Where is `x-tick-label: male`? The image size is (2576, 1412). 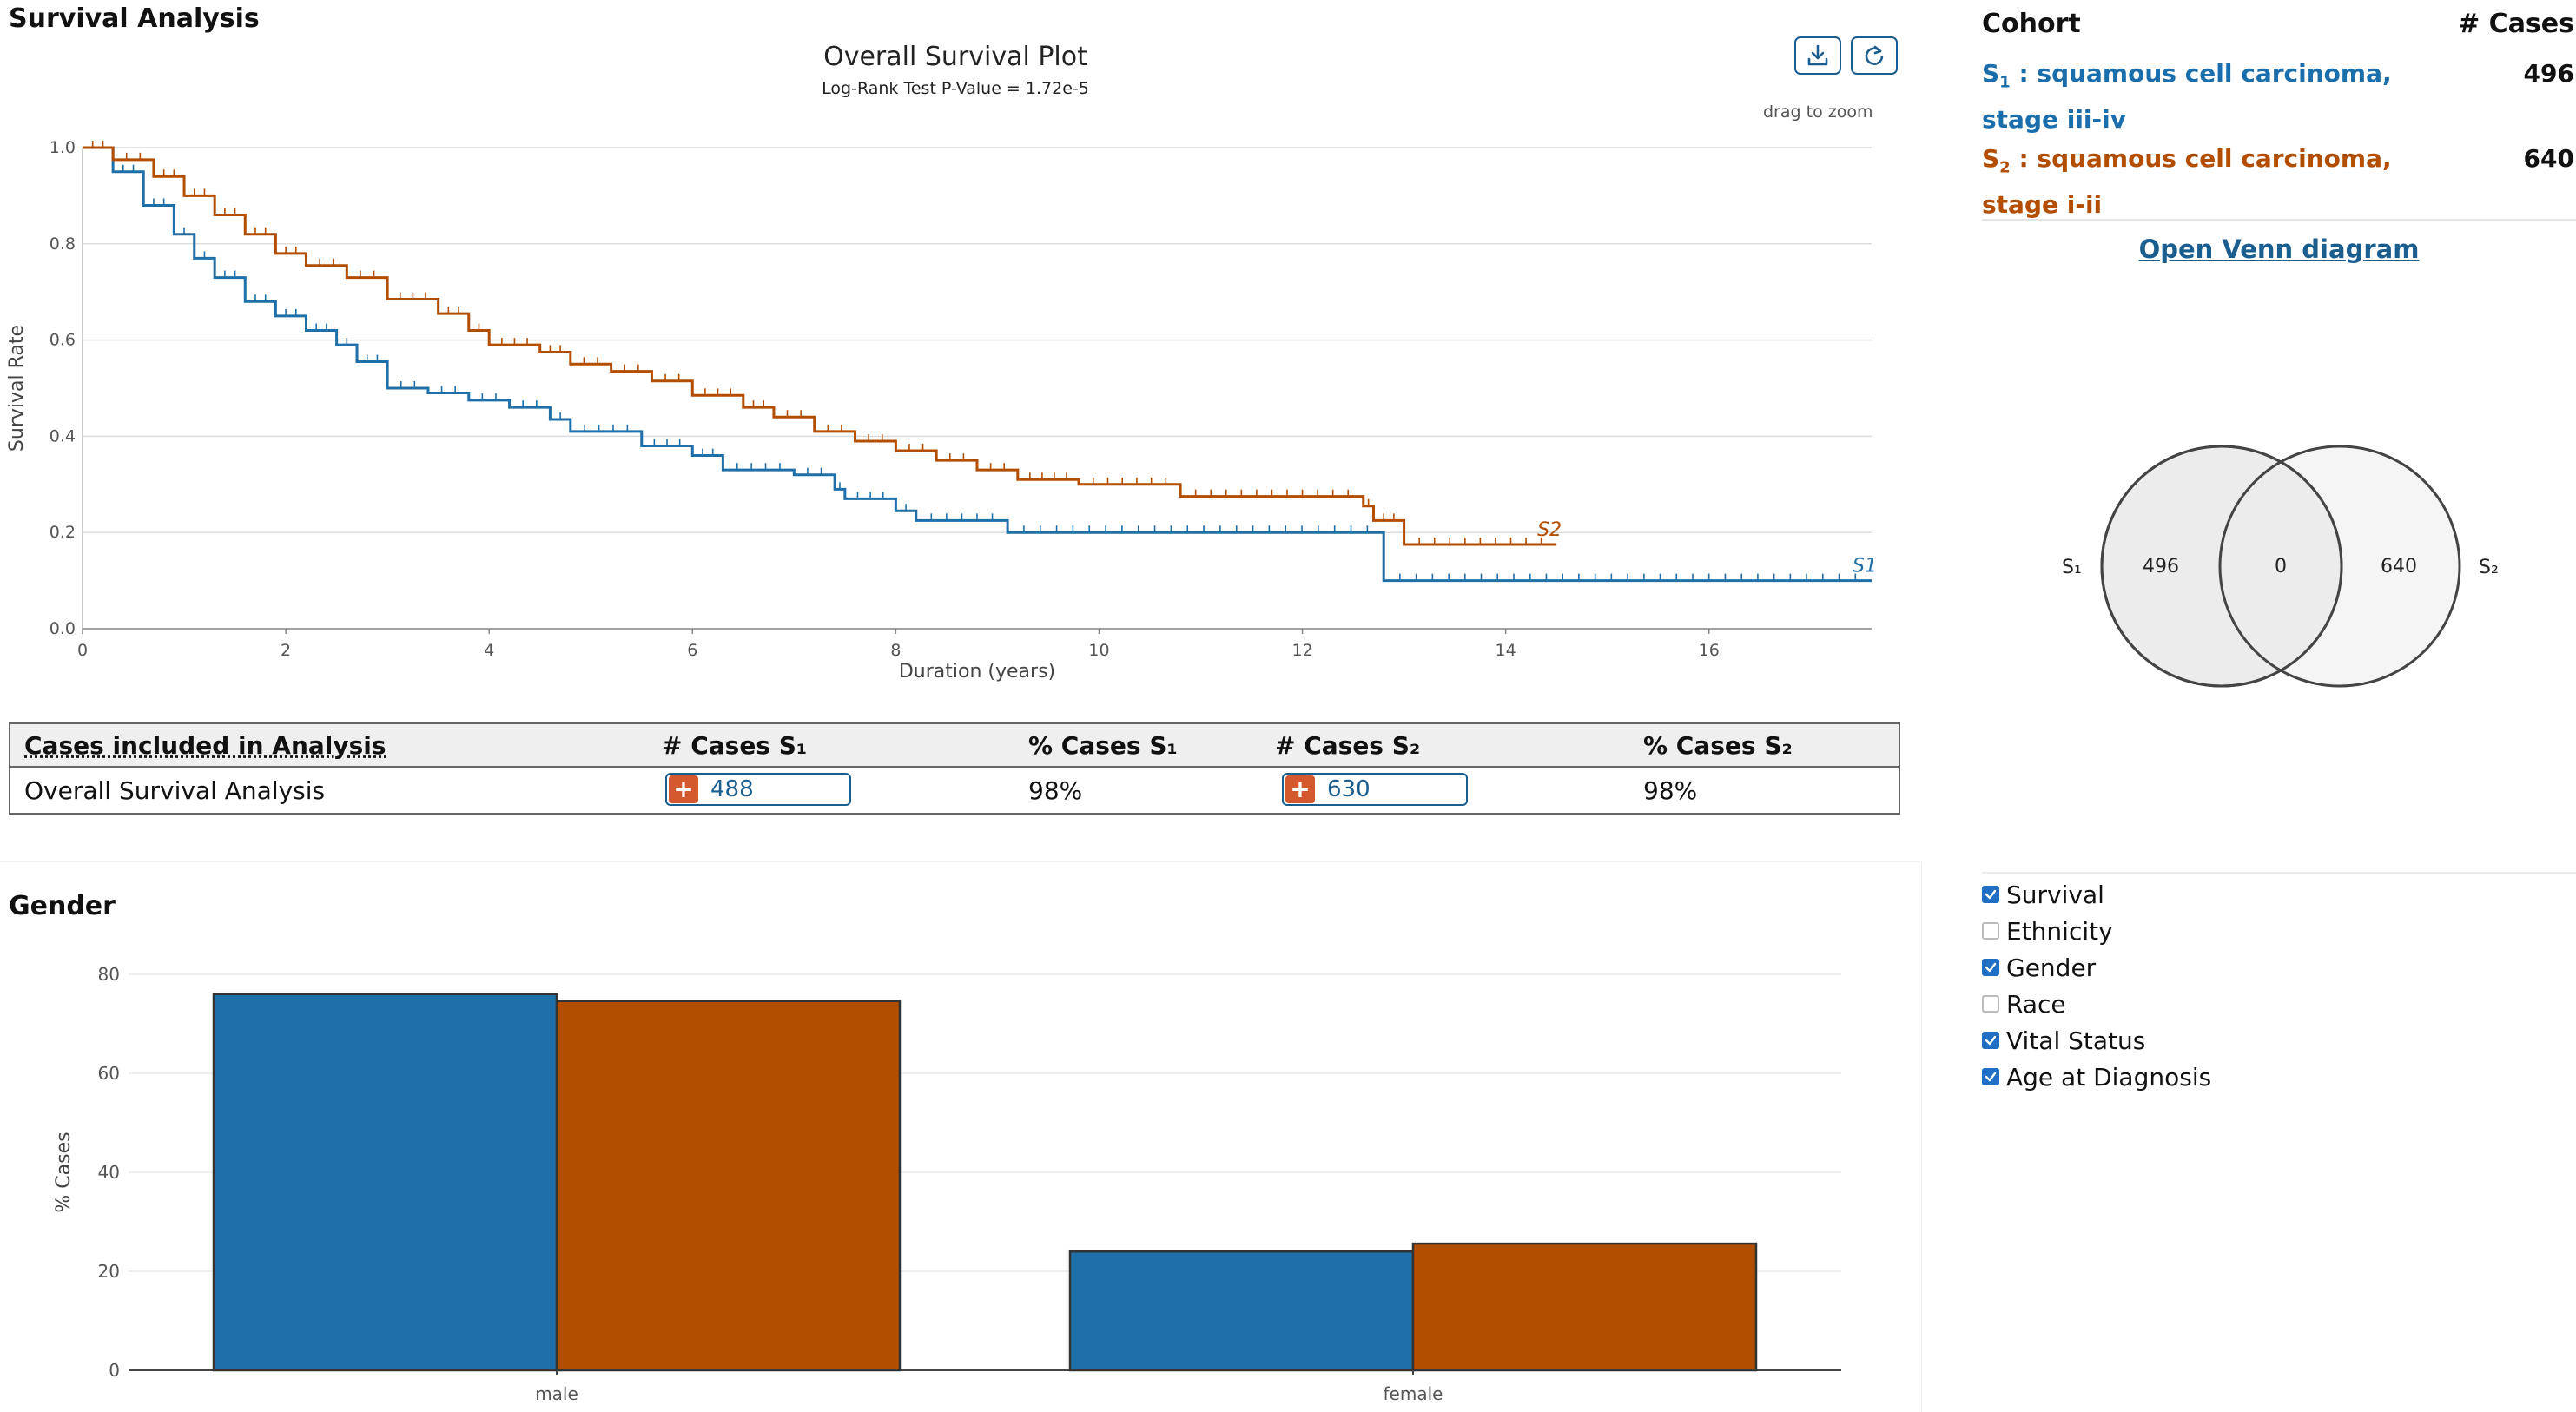 x-tick-label: male is located at coordinates (556, 1393).